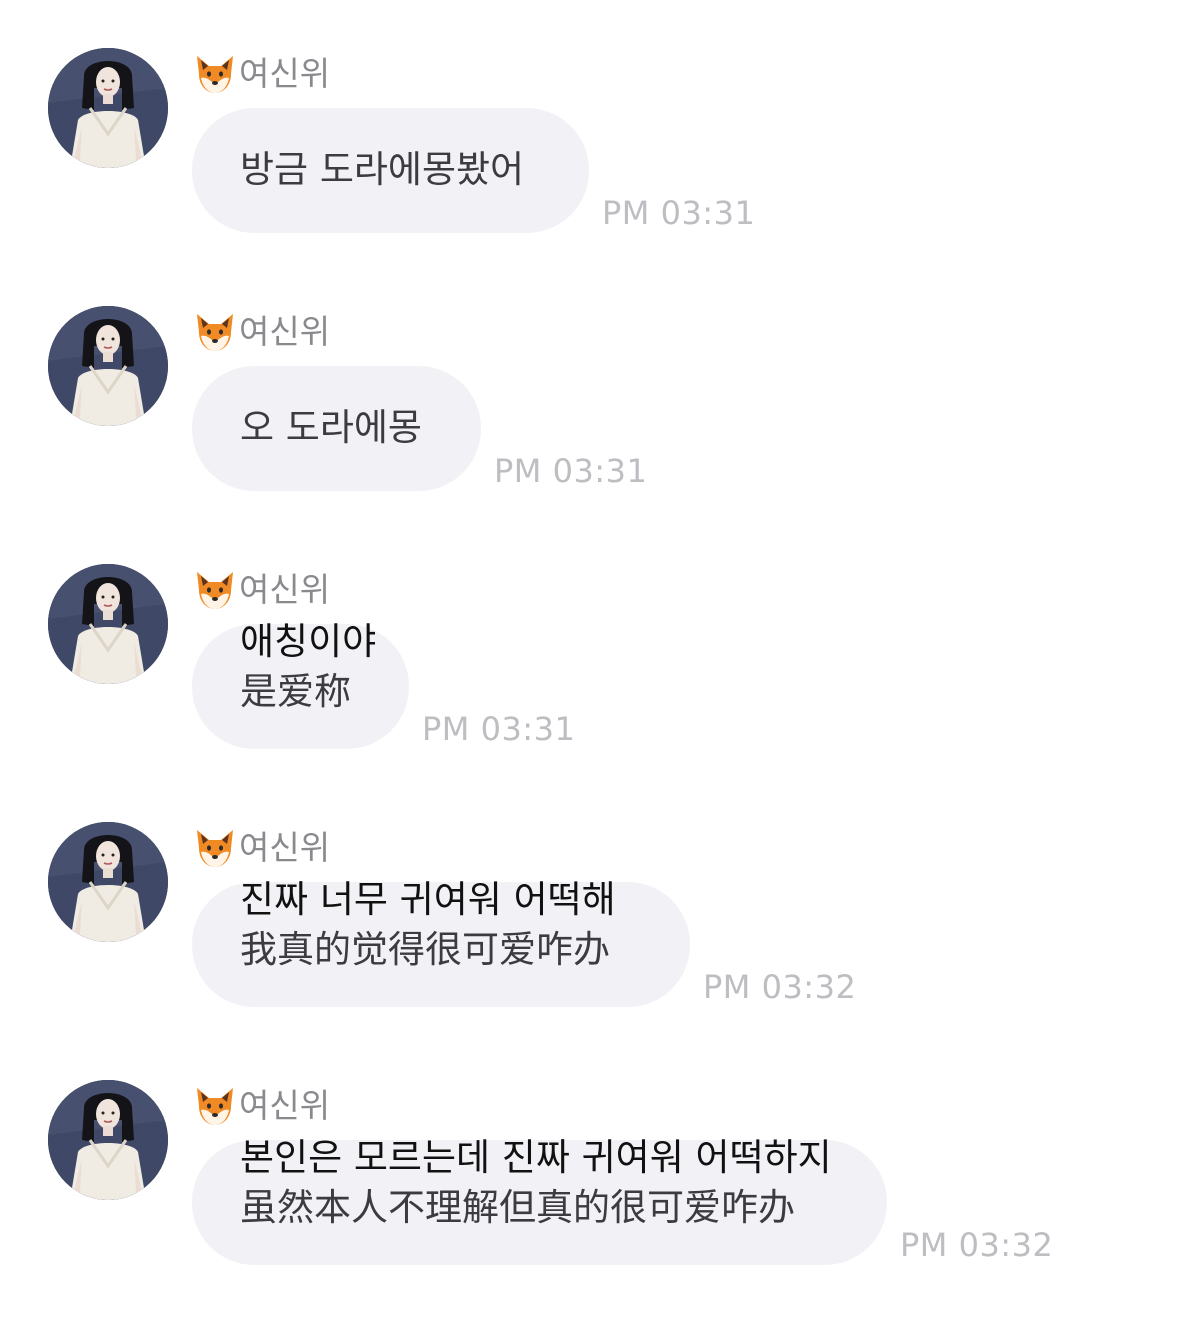 The image size is (1179, 1338). What do you see at coordinates (536, 1157) in the screenshot?
I see `message-text: 본인은 모르는데 진짜 귀여워 어떡하지` at bounding box center [536, 1157].